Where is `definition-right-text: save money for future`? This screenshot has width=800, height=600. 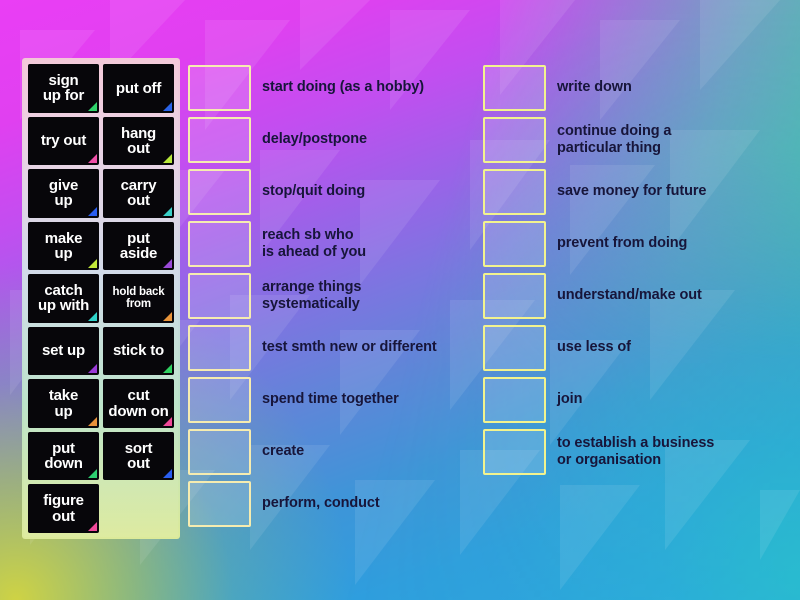 definition-right-text: save money for future is located at coordinates (632, 191).